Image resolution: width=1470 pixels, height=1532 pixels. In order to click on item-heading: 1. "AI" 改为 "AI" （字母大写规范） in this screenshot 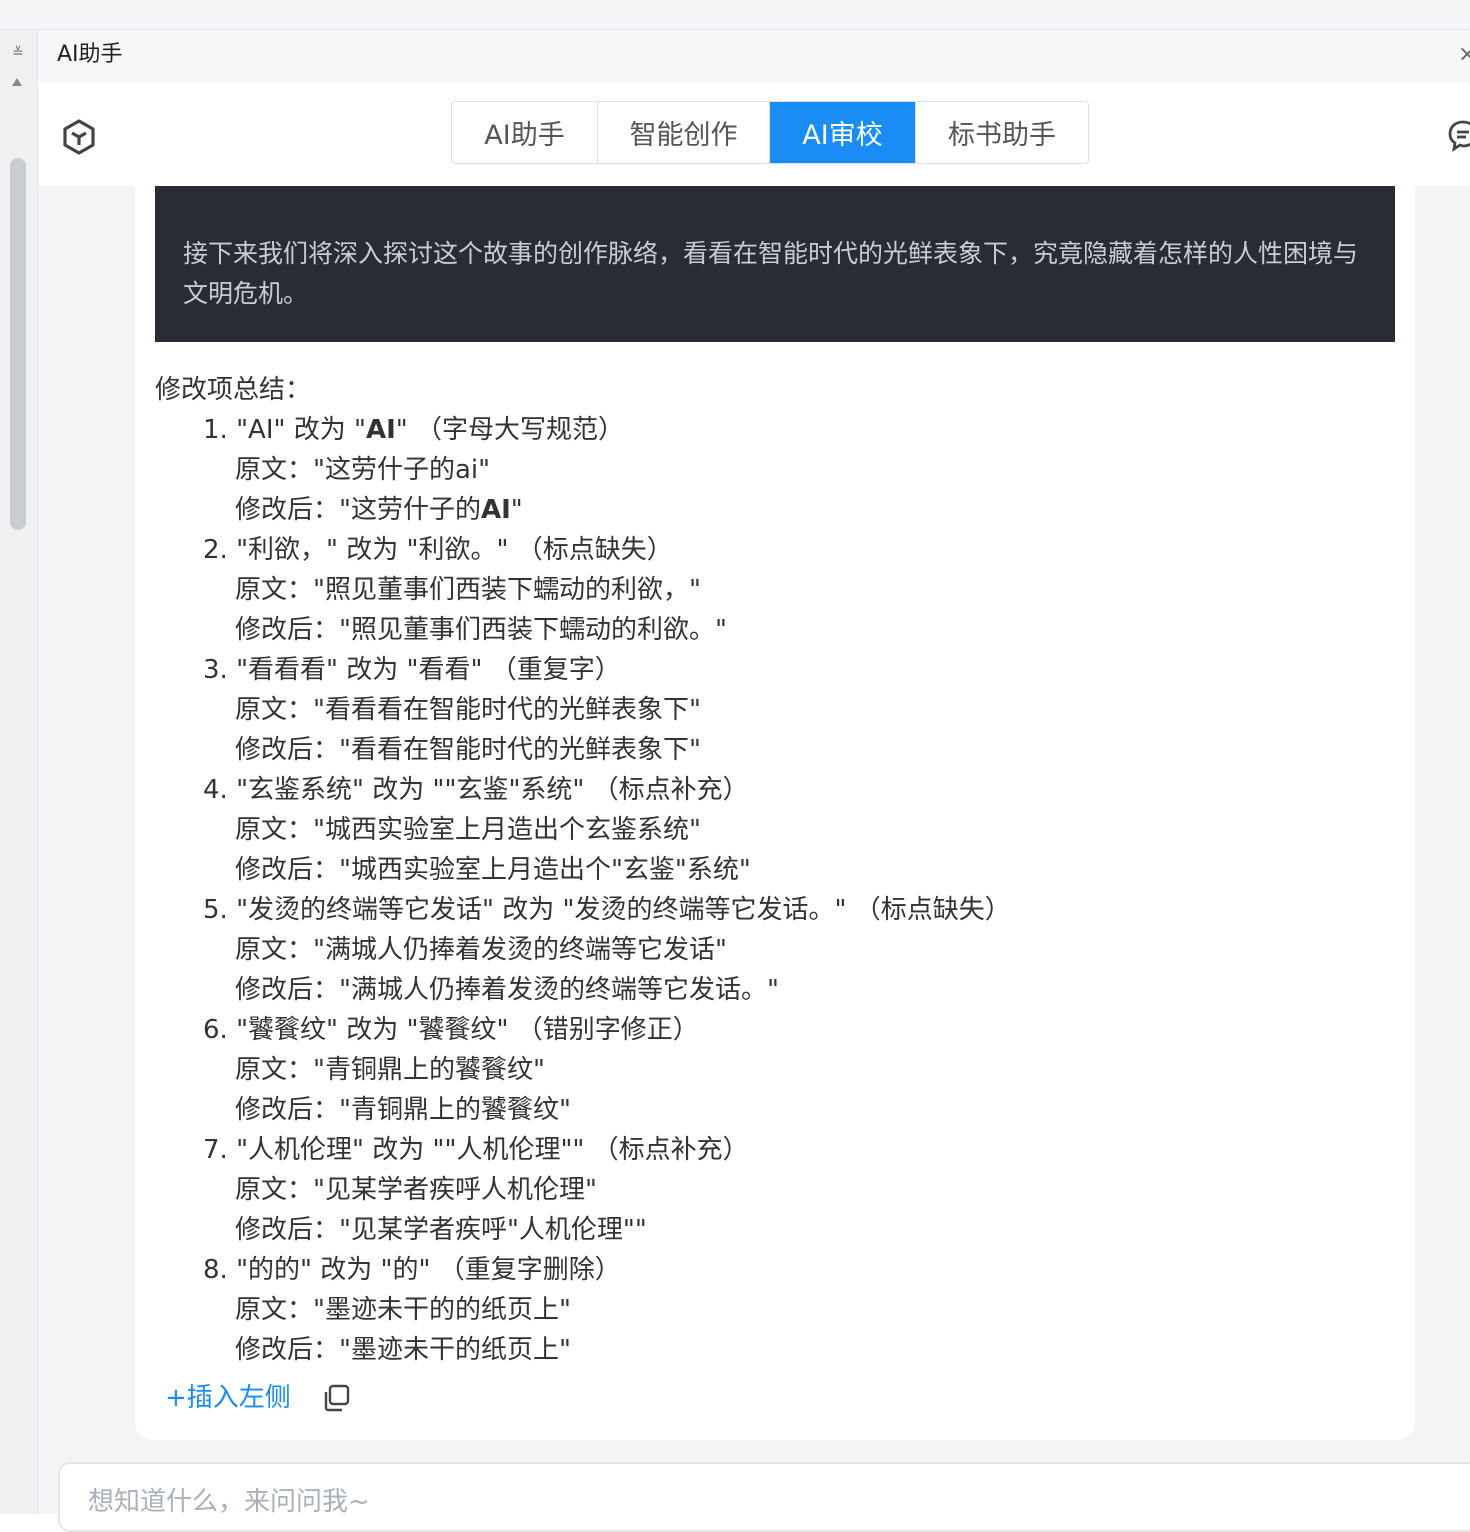, I will do `click(414, 430)`.